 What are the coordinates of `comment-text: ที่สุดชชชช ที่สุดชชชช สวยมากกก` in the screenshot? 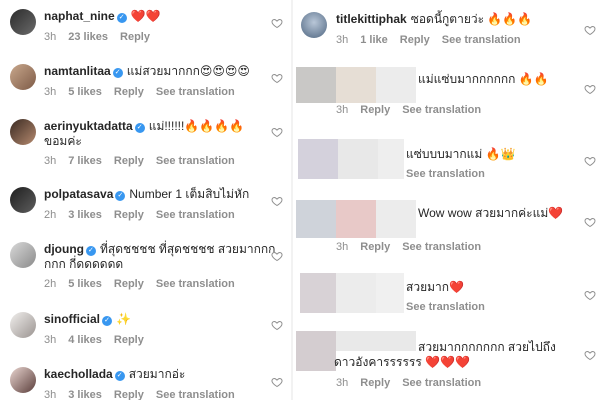 It's located at (187, 249).